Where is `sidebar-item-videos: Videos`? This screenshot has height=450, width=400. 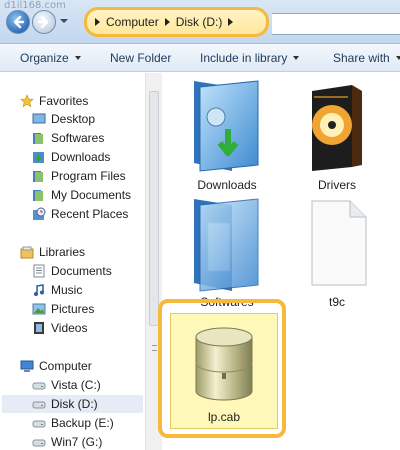 sidebar-item-videos: Videos is located at coordinates (59, 328).